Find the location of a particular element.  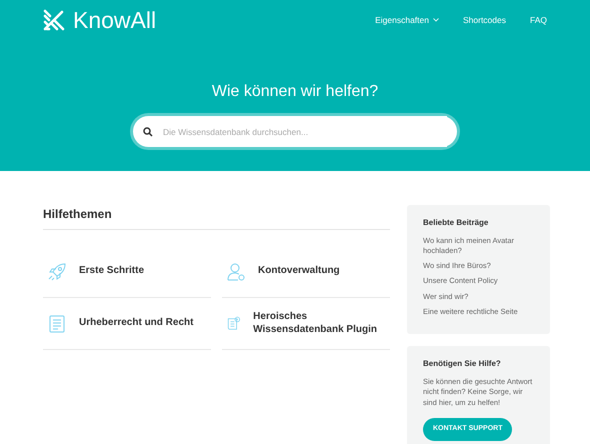

search-icon is located at coordinates (148, 131).